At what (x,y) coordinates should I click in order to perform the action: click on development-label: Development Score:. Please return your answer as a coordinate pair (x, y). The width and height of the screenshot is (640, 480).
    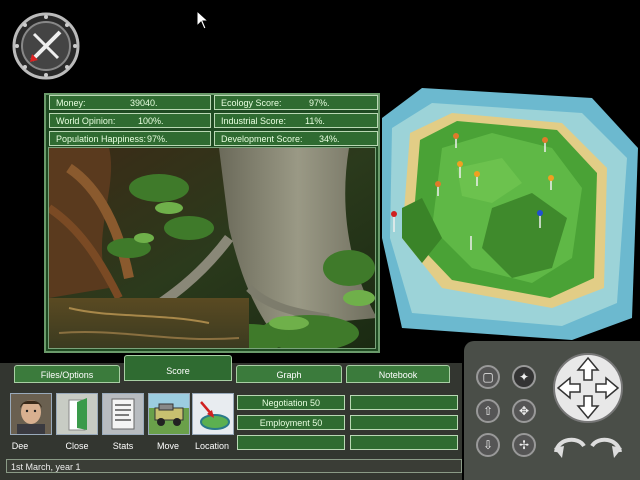
    Looking at the image, I should click on (262, 139).